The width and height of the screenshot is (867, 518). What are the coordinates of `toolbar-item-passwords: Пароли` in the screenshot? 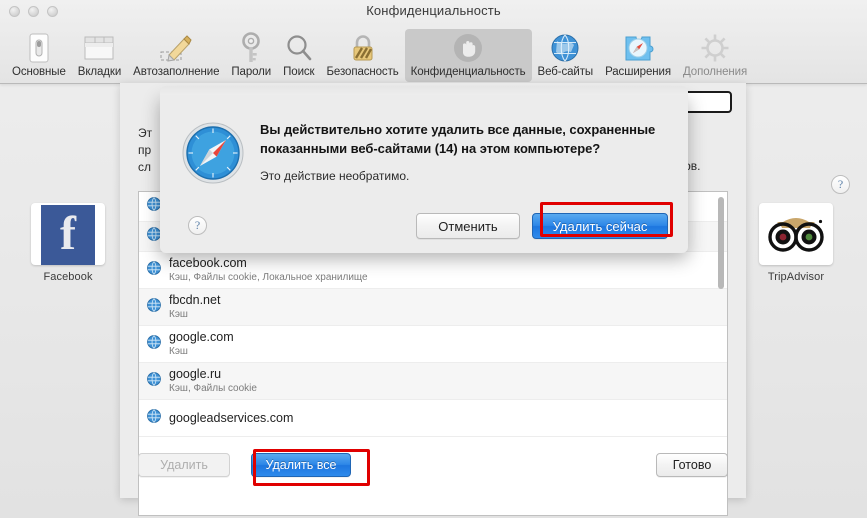 It's located at (251, 55).